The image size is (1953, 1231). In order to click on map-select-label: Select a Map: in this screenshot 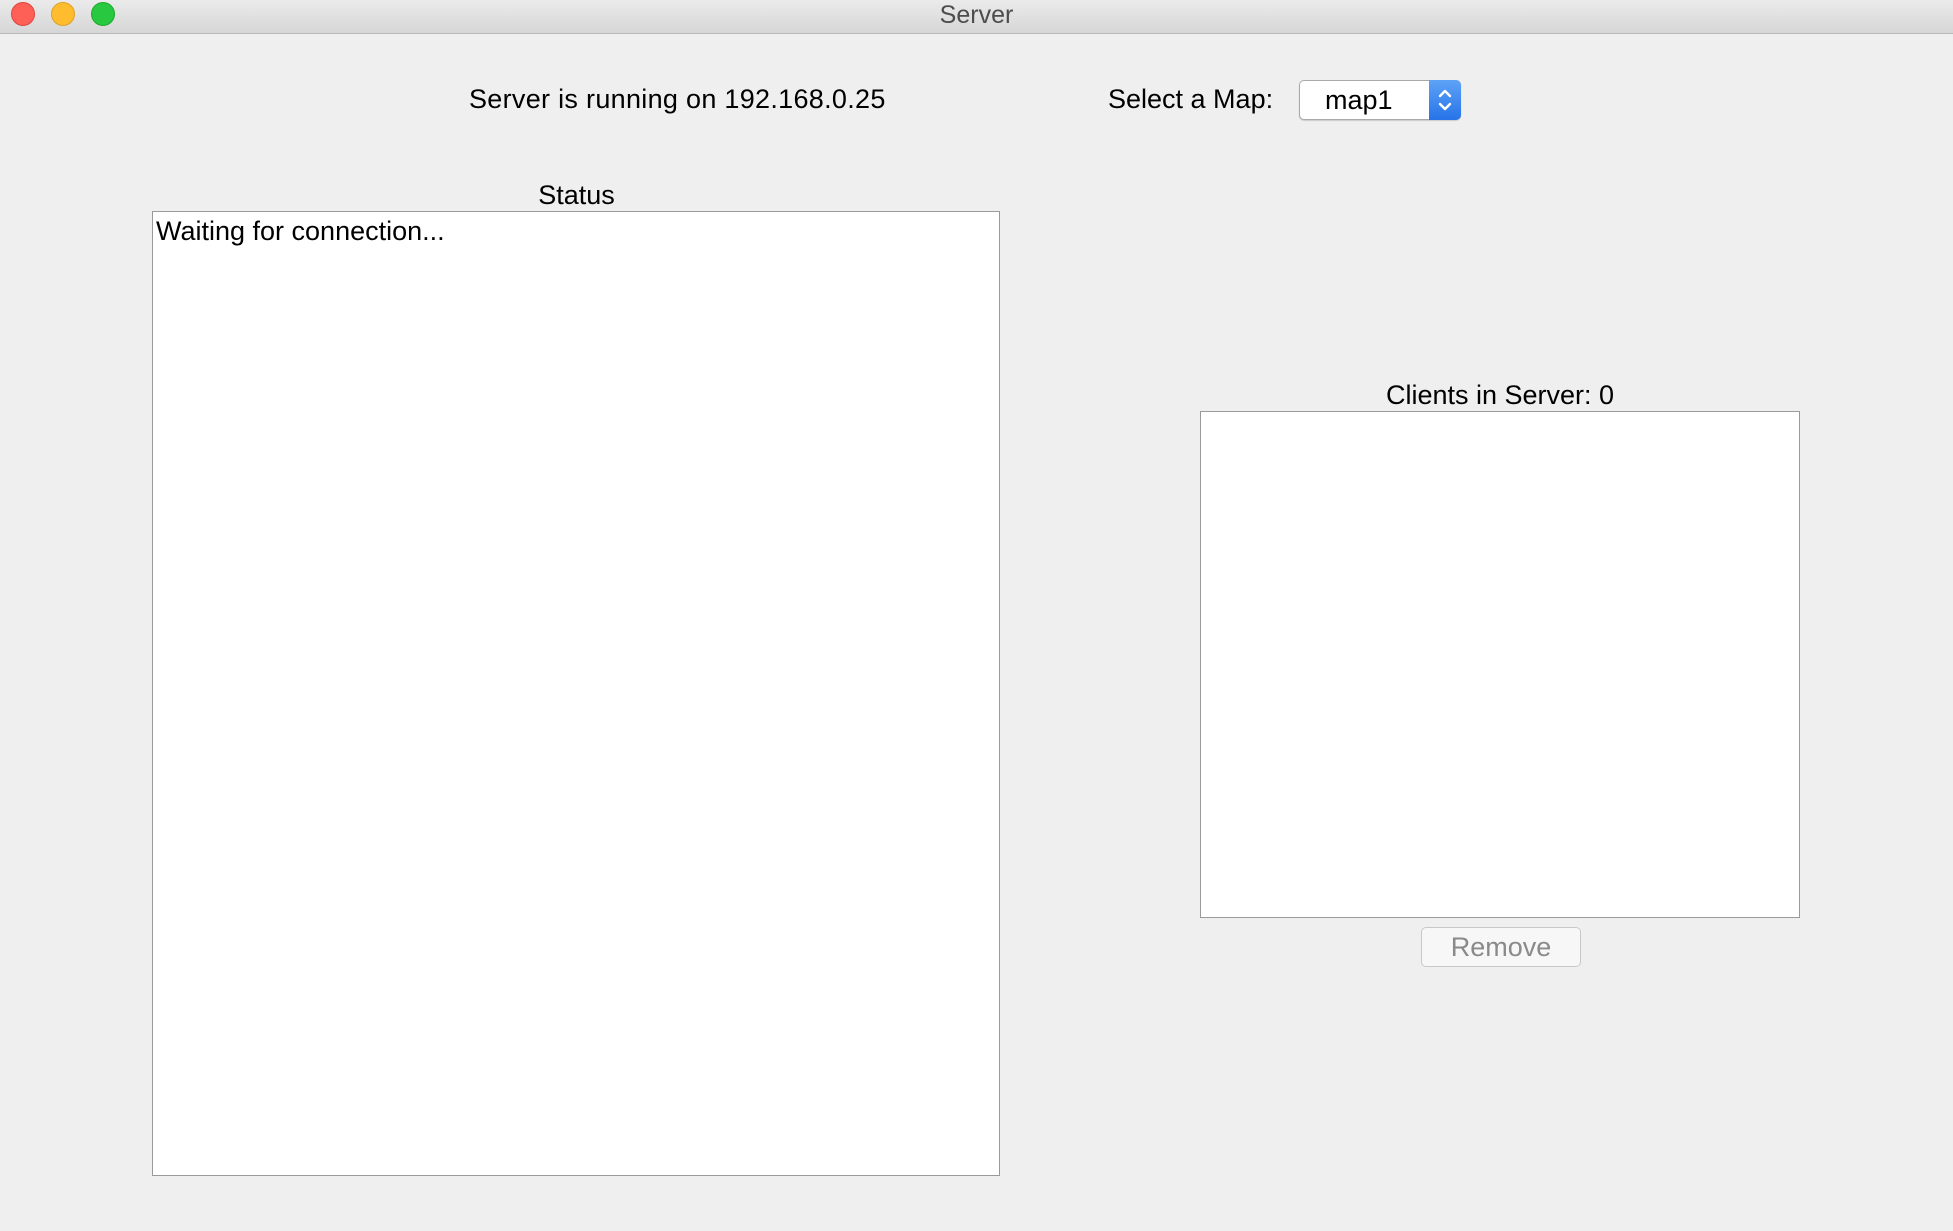, I will do `click(1191, 99)`.